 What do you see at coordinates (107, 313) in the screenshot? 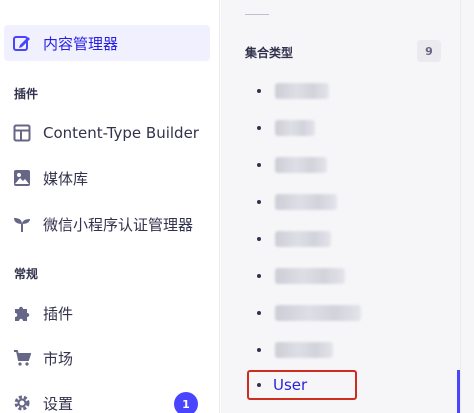
I see `nav-plugins: 插件` at bounding box center [107, 313].